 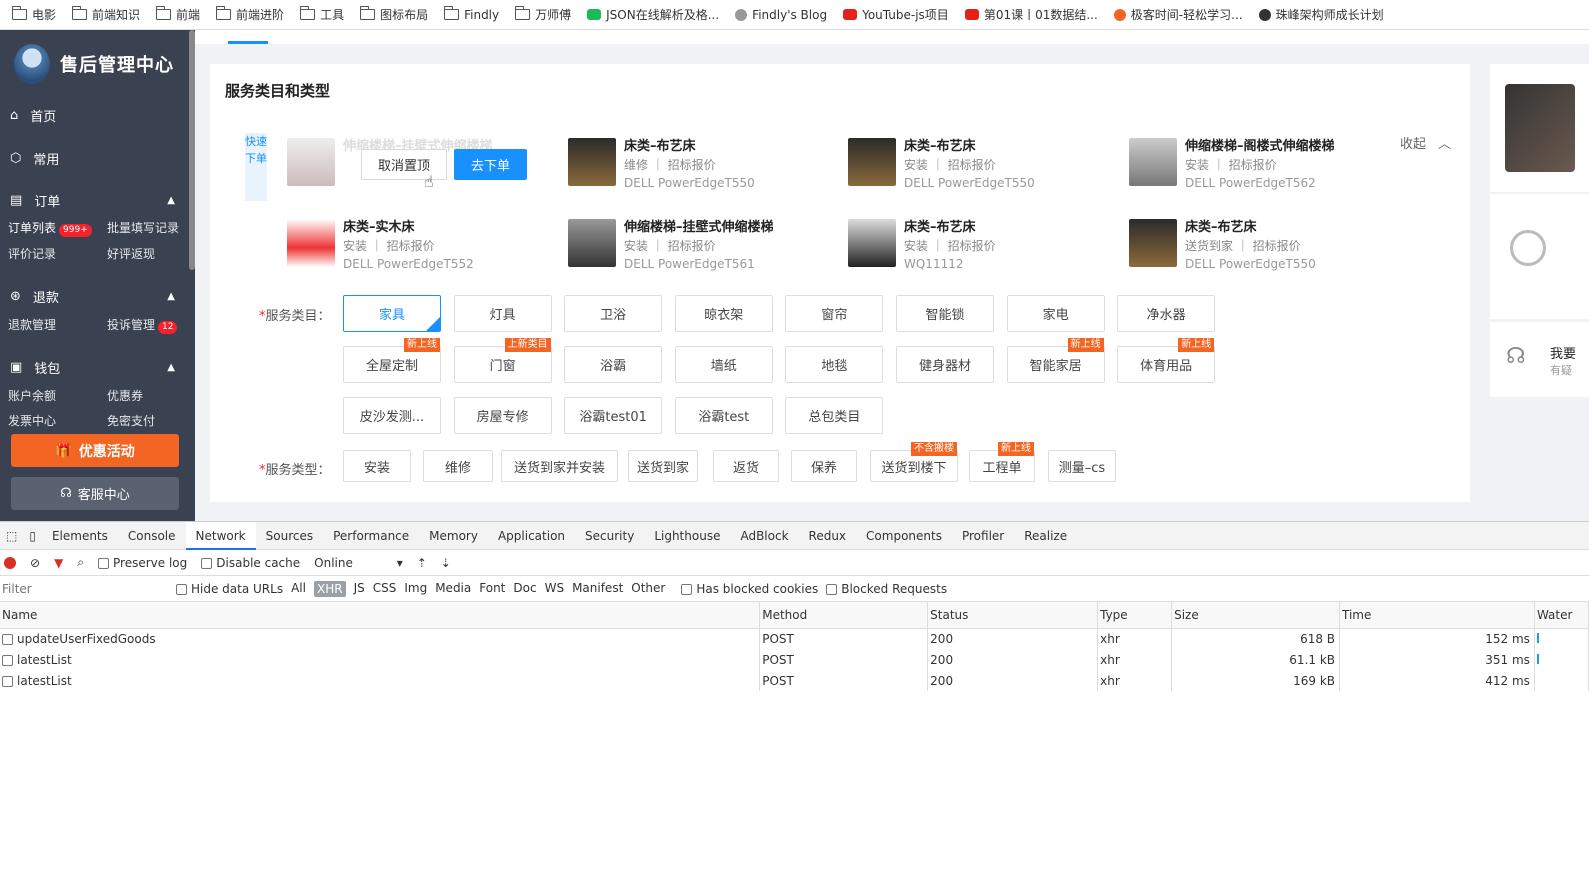 What do you see at coordinates (458, 466) in the screenshot?
I see `service-type-option: 维修` at bounding box center [458, 466].